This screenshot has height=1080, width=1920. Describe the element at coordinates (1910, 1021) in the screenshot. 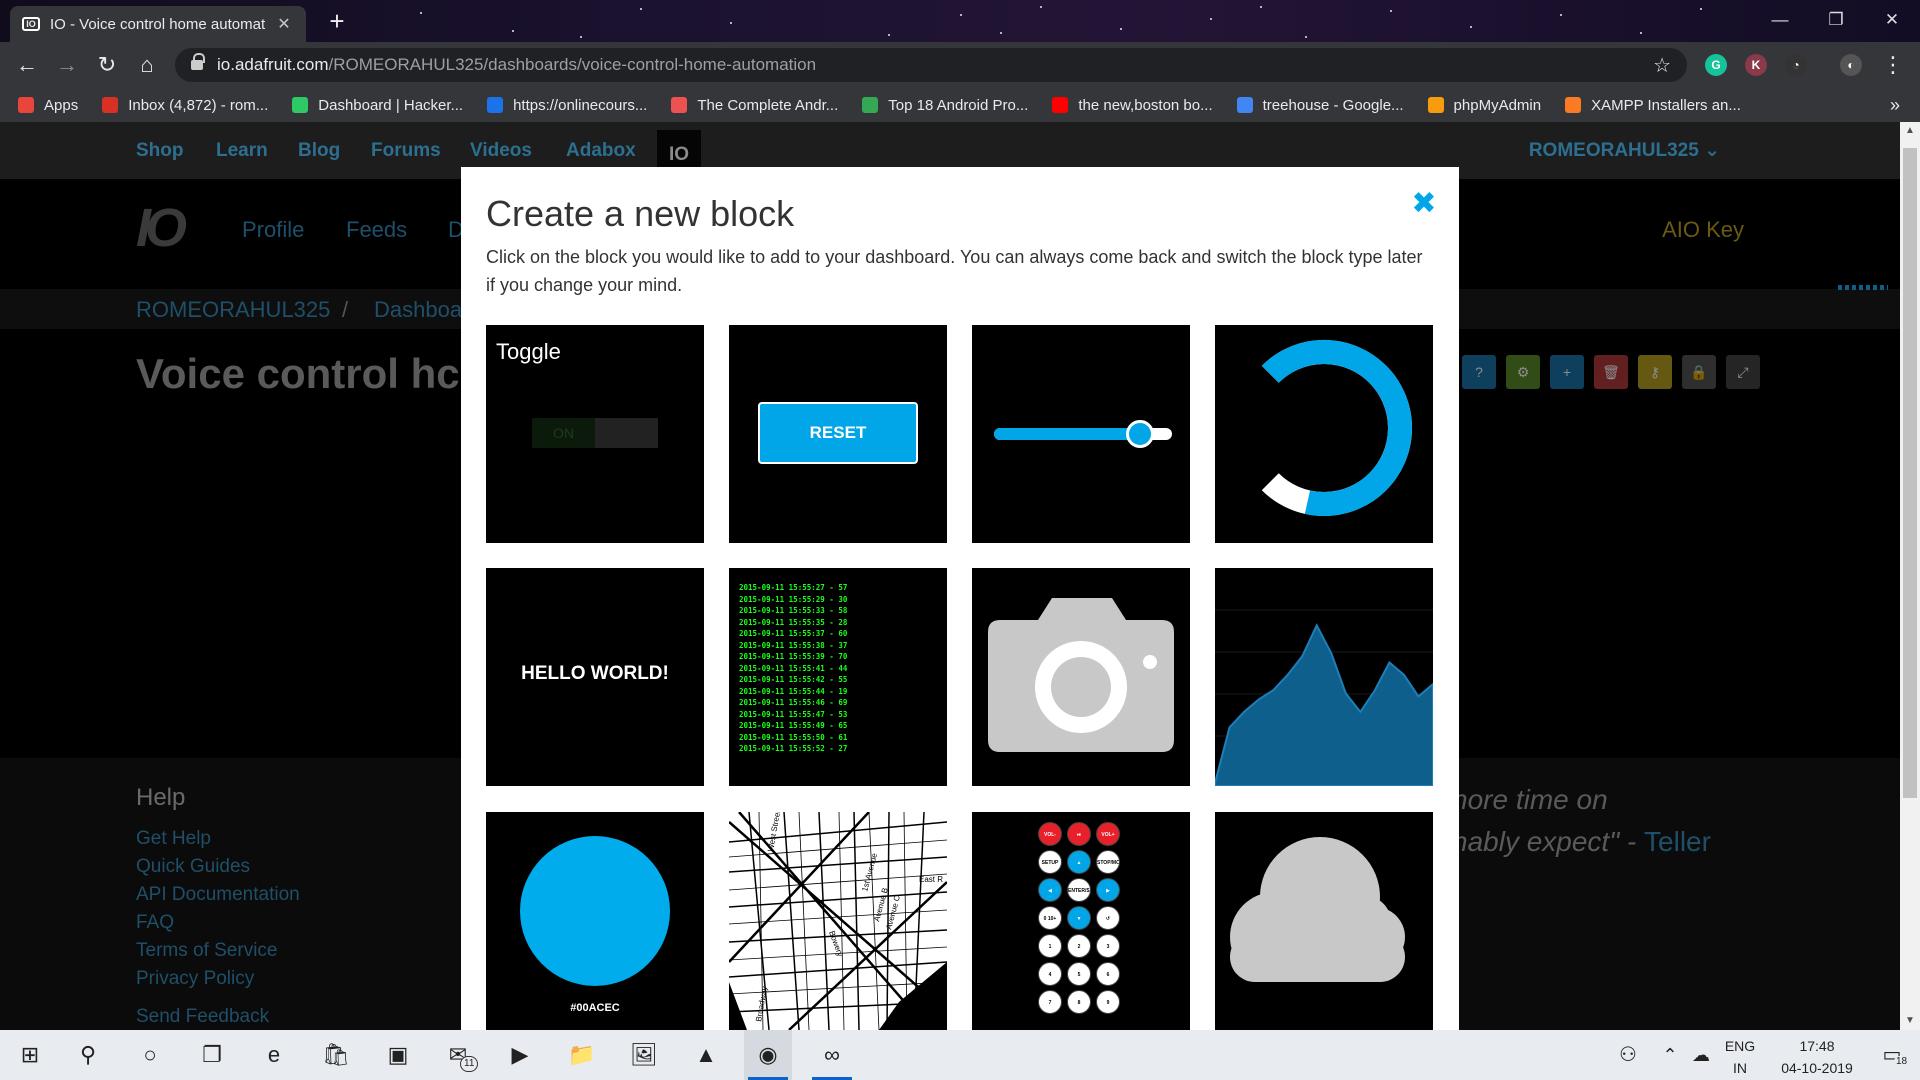

I see `scroll-down-icon: ▼` at that location.